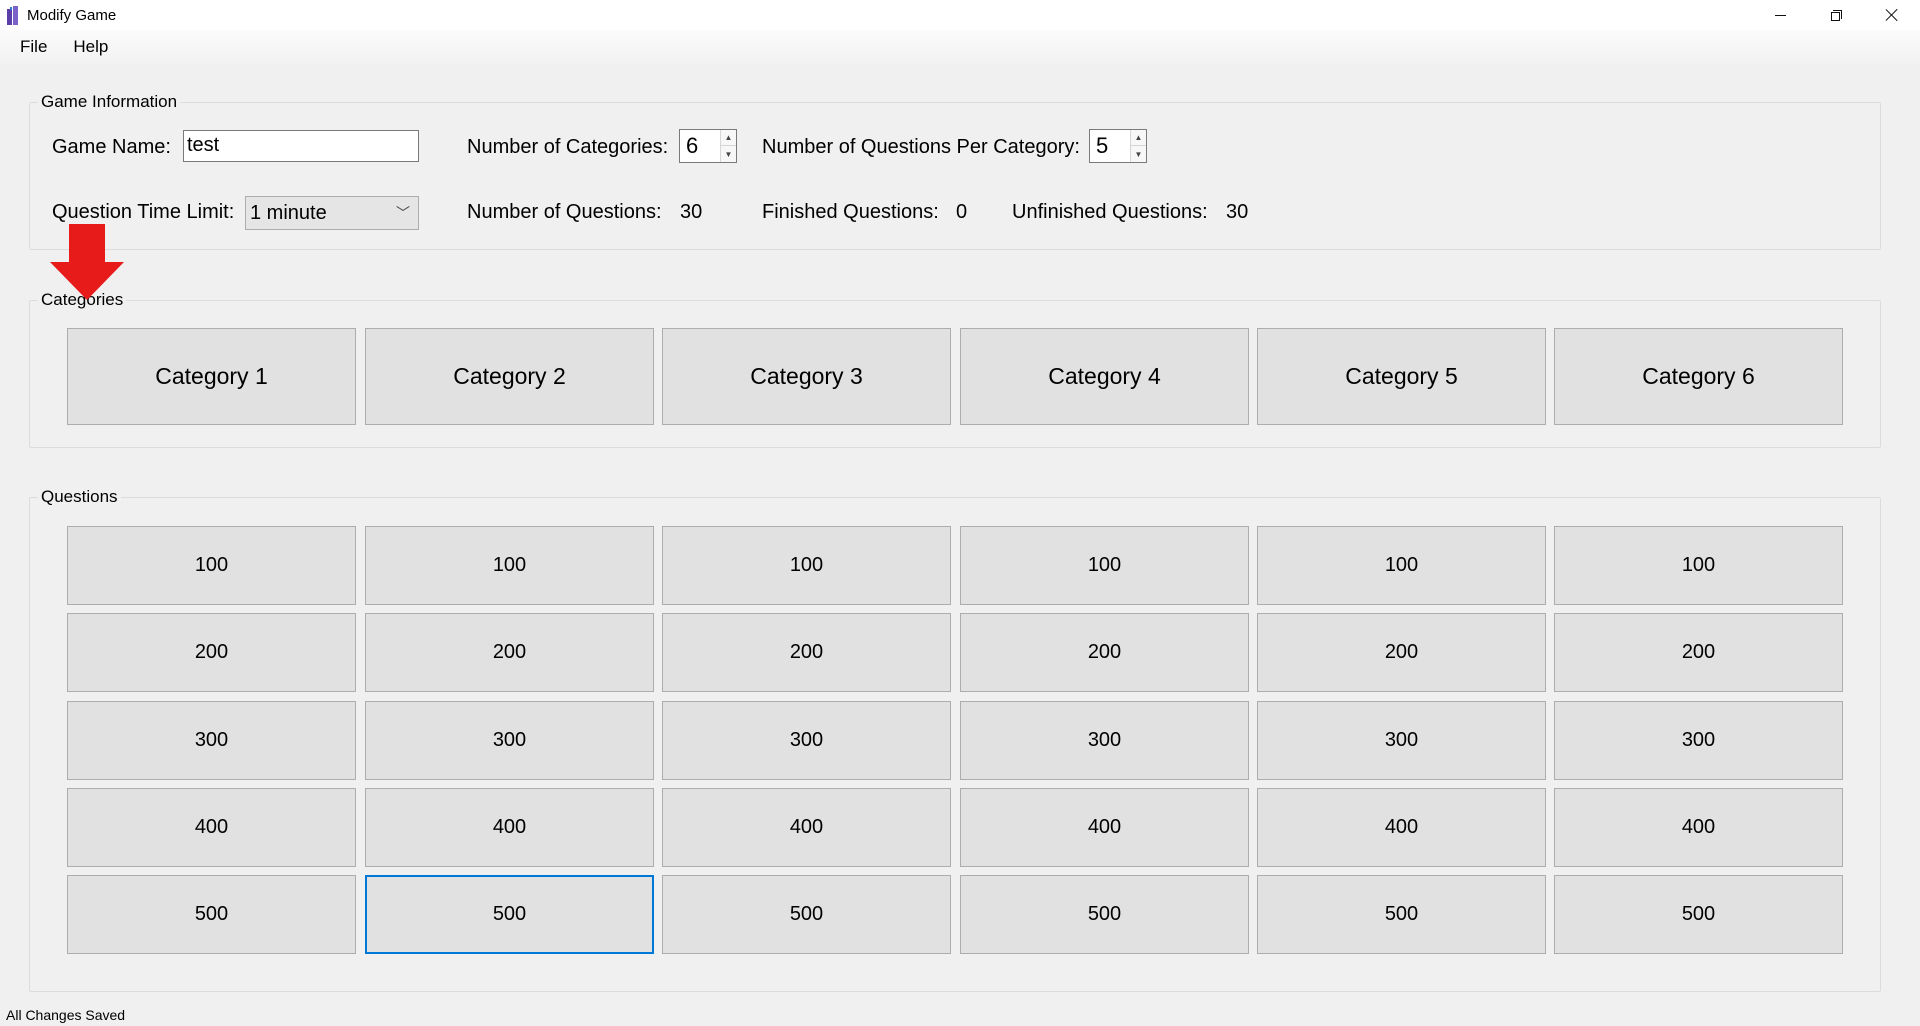  Describe the element at coordinates (509, 740) in the screenshot. I see `question-button-c2-300: 300` at that location.